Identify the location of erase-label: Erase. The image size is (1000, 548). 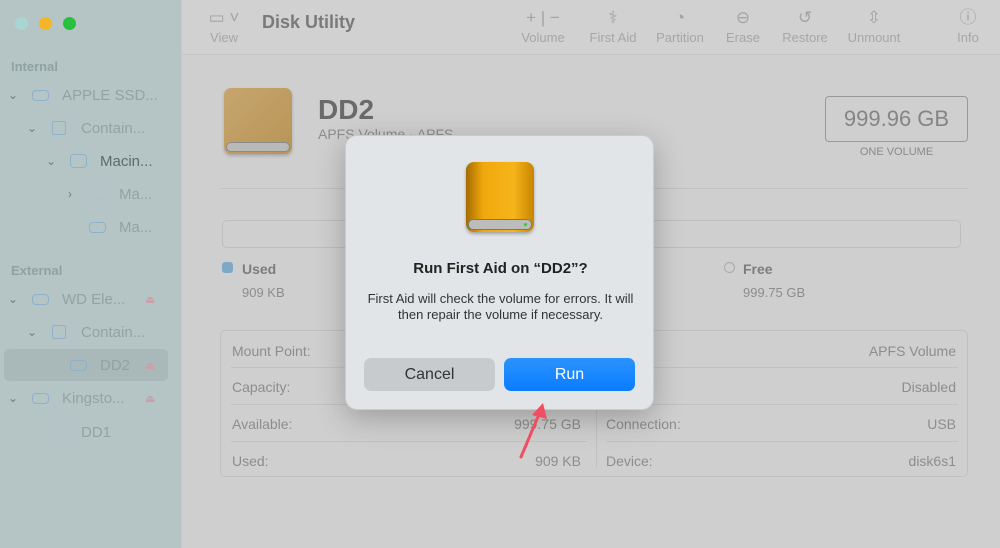
(743, 37).